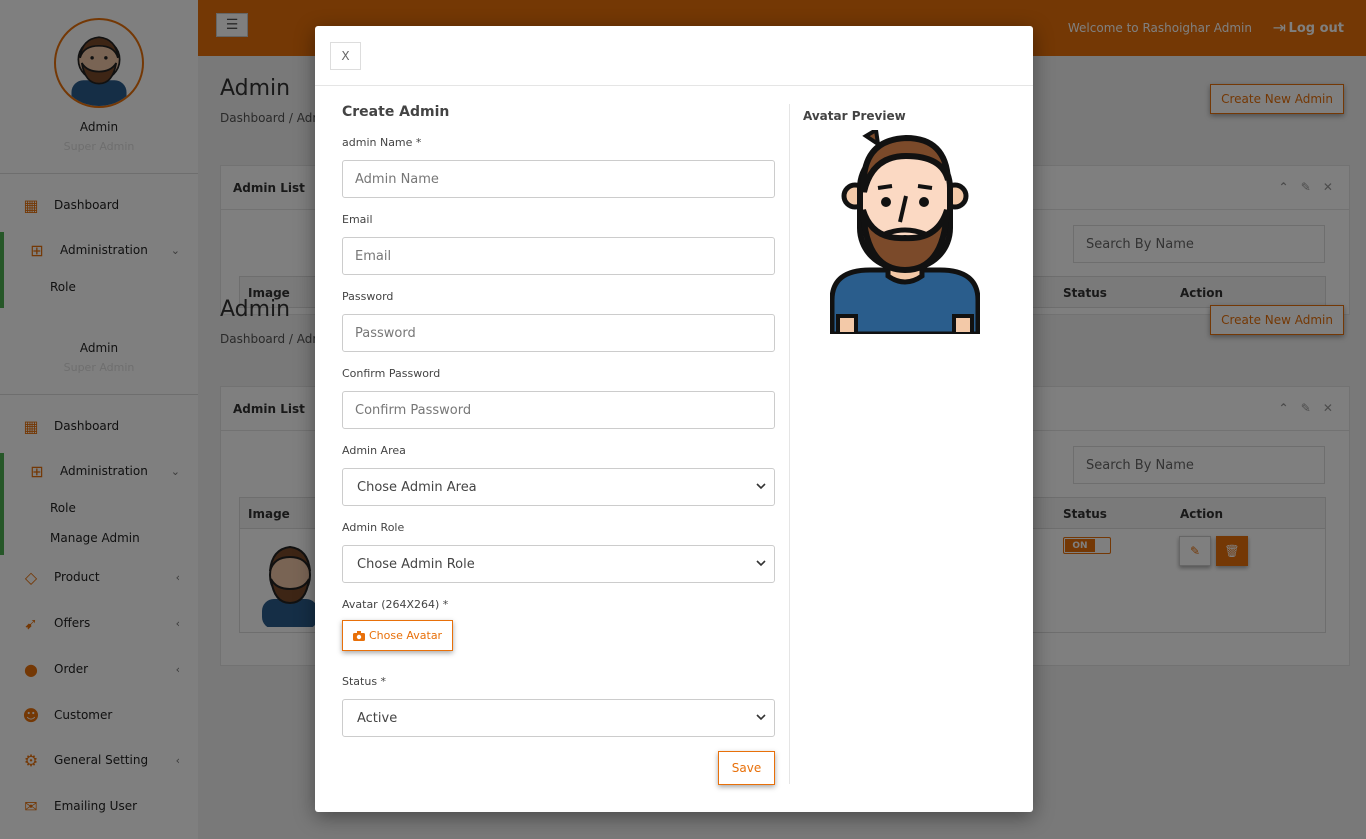 The width and height of the screenshot is (1366, 839). I want to click on confirm-password-label: Confirm Password, so click(391, 373).